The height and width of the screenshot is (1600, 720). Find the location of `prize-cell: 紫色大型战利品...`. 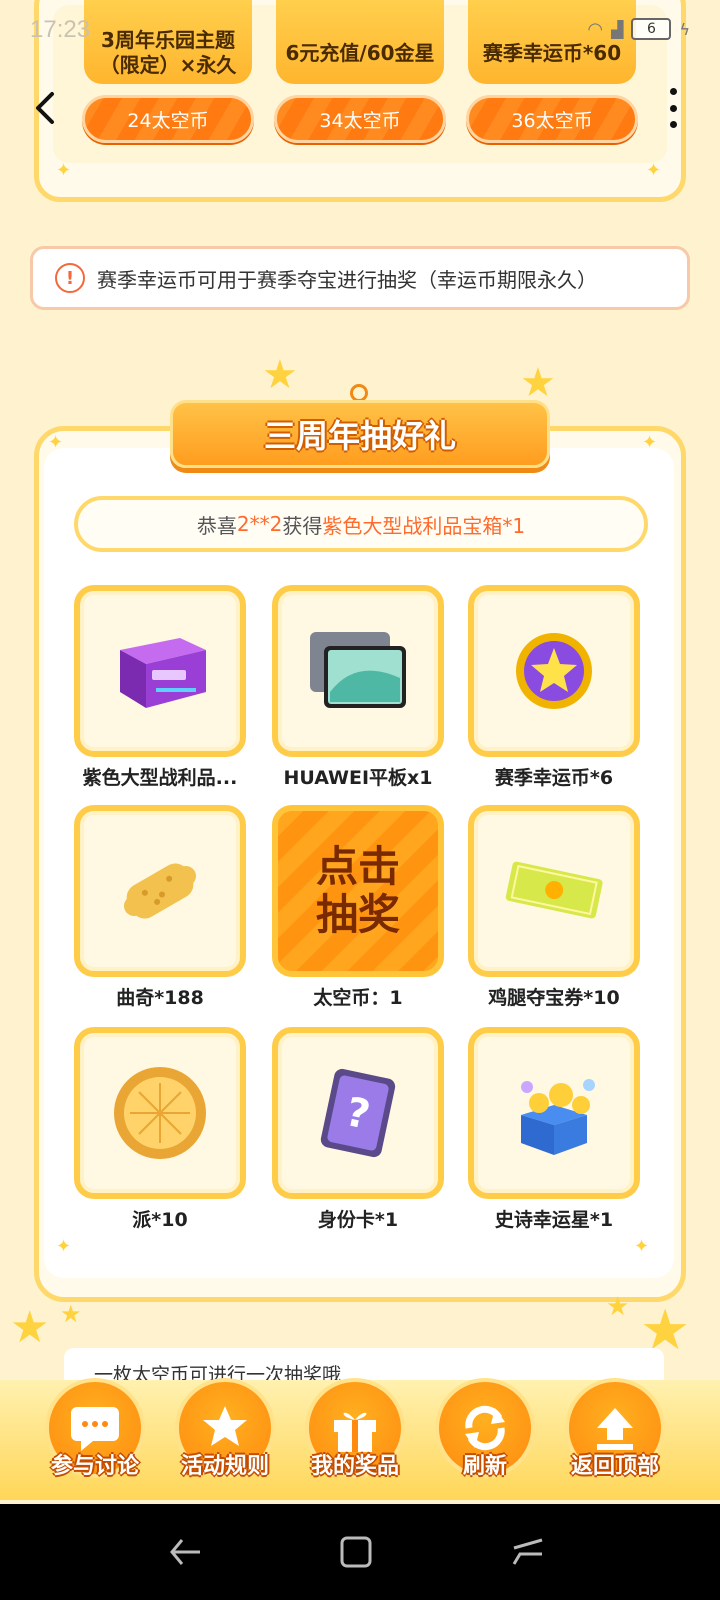

prize-cell: 紫色大型战利品... is located at coordinates (160, 690).